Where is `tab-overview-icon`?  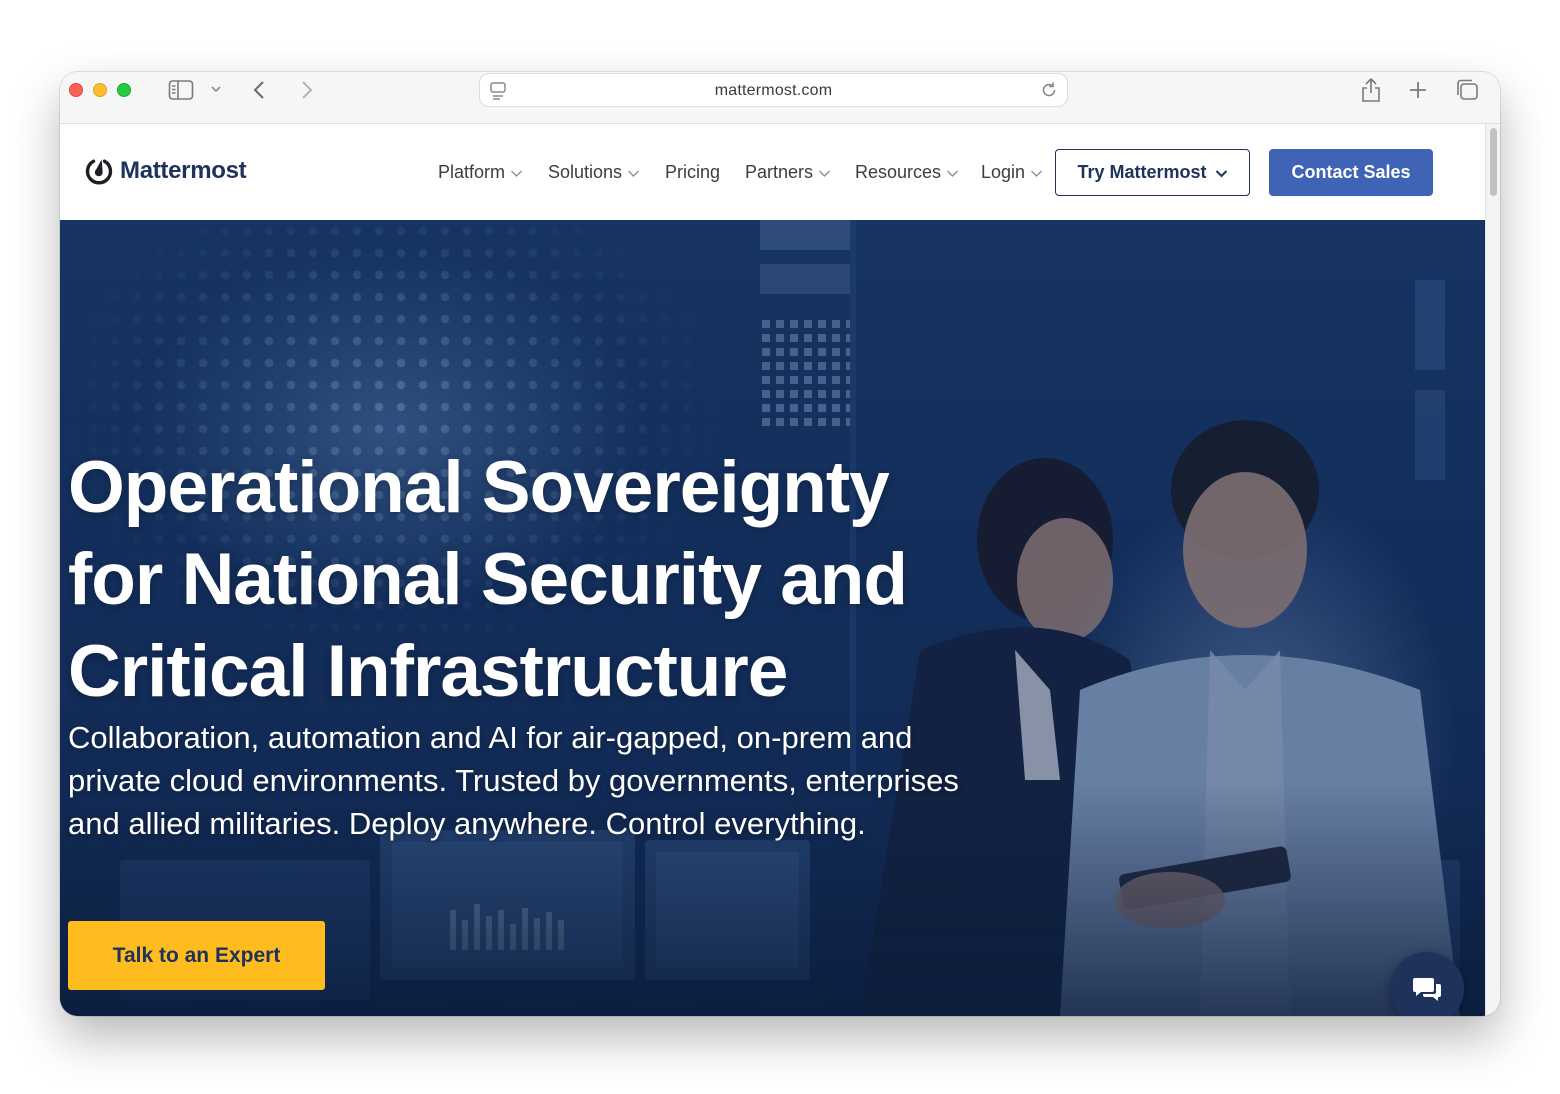 tab-overview-icon is located at coordinates (1467, 90).